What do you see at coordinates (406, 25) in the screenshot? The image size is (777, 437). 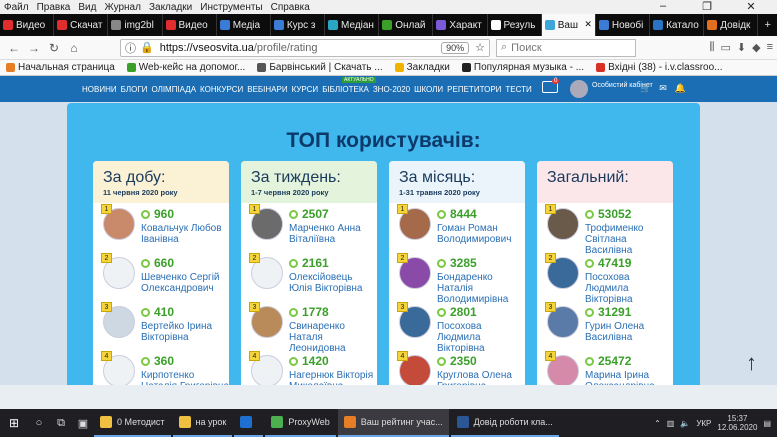 I see `browser-tab: Онлай` at bounding box center [406, 25].